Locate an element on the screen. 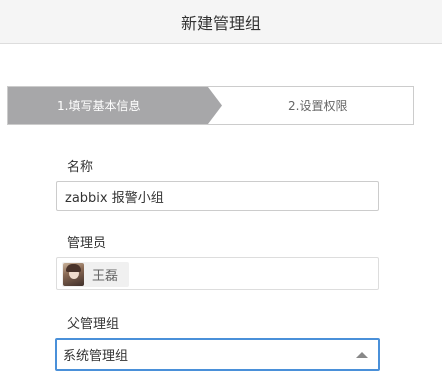 This screenshot has width=442, height=390. admins-label: 管理员 is located at coordinates (87, 243).